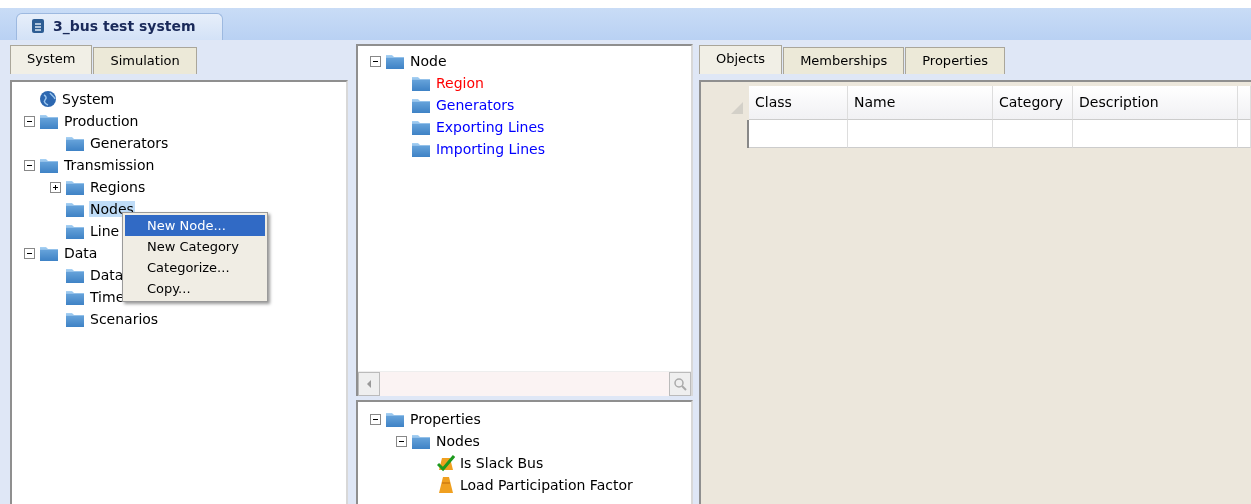 Image resolution: width=1251 pixels, height=504 pixels. Describe the element at coordinates (88, 99) in the screenshot. I see `tree-item: System` at that location.